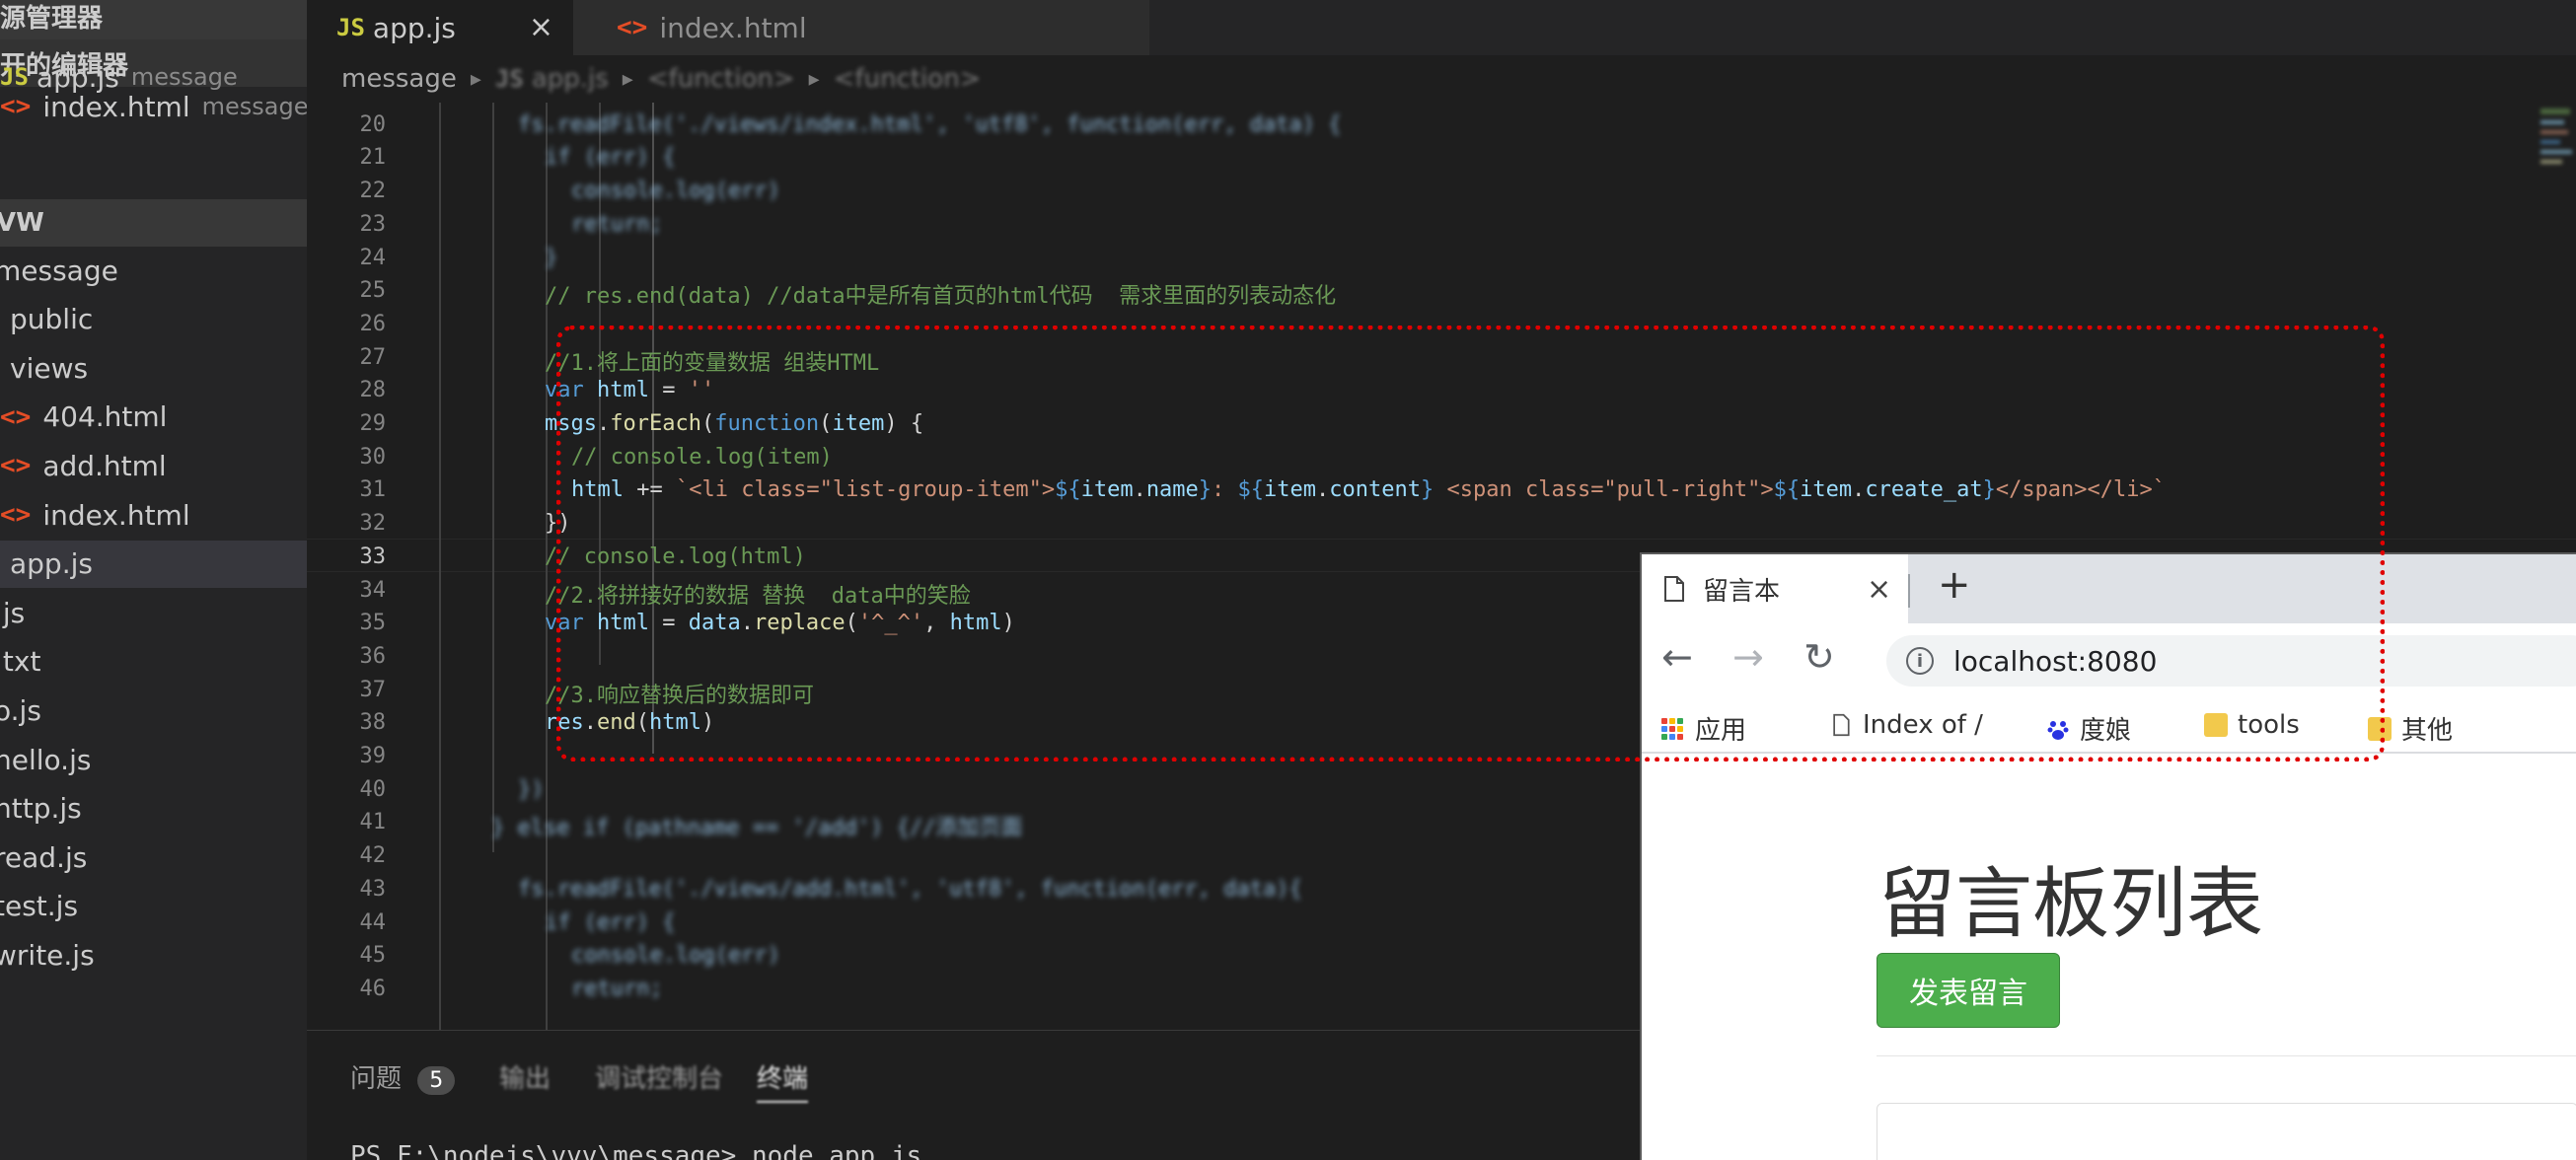 The height and width of the screenshot is (1160, 2576). I want to click on tree-item: http.js, so click(153, 809).